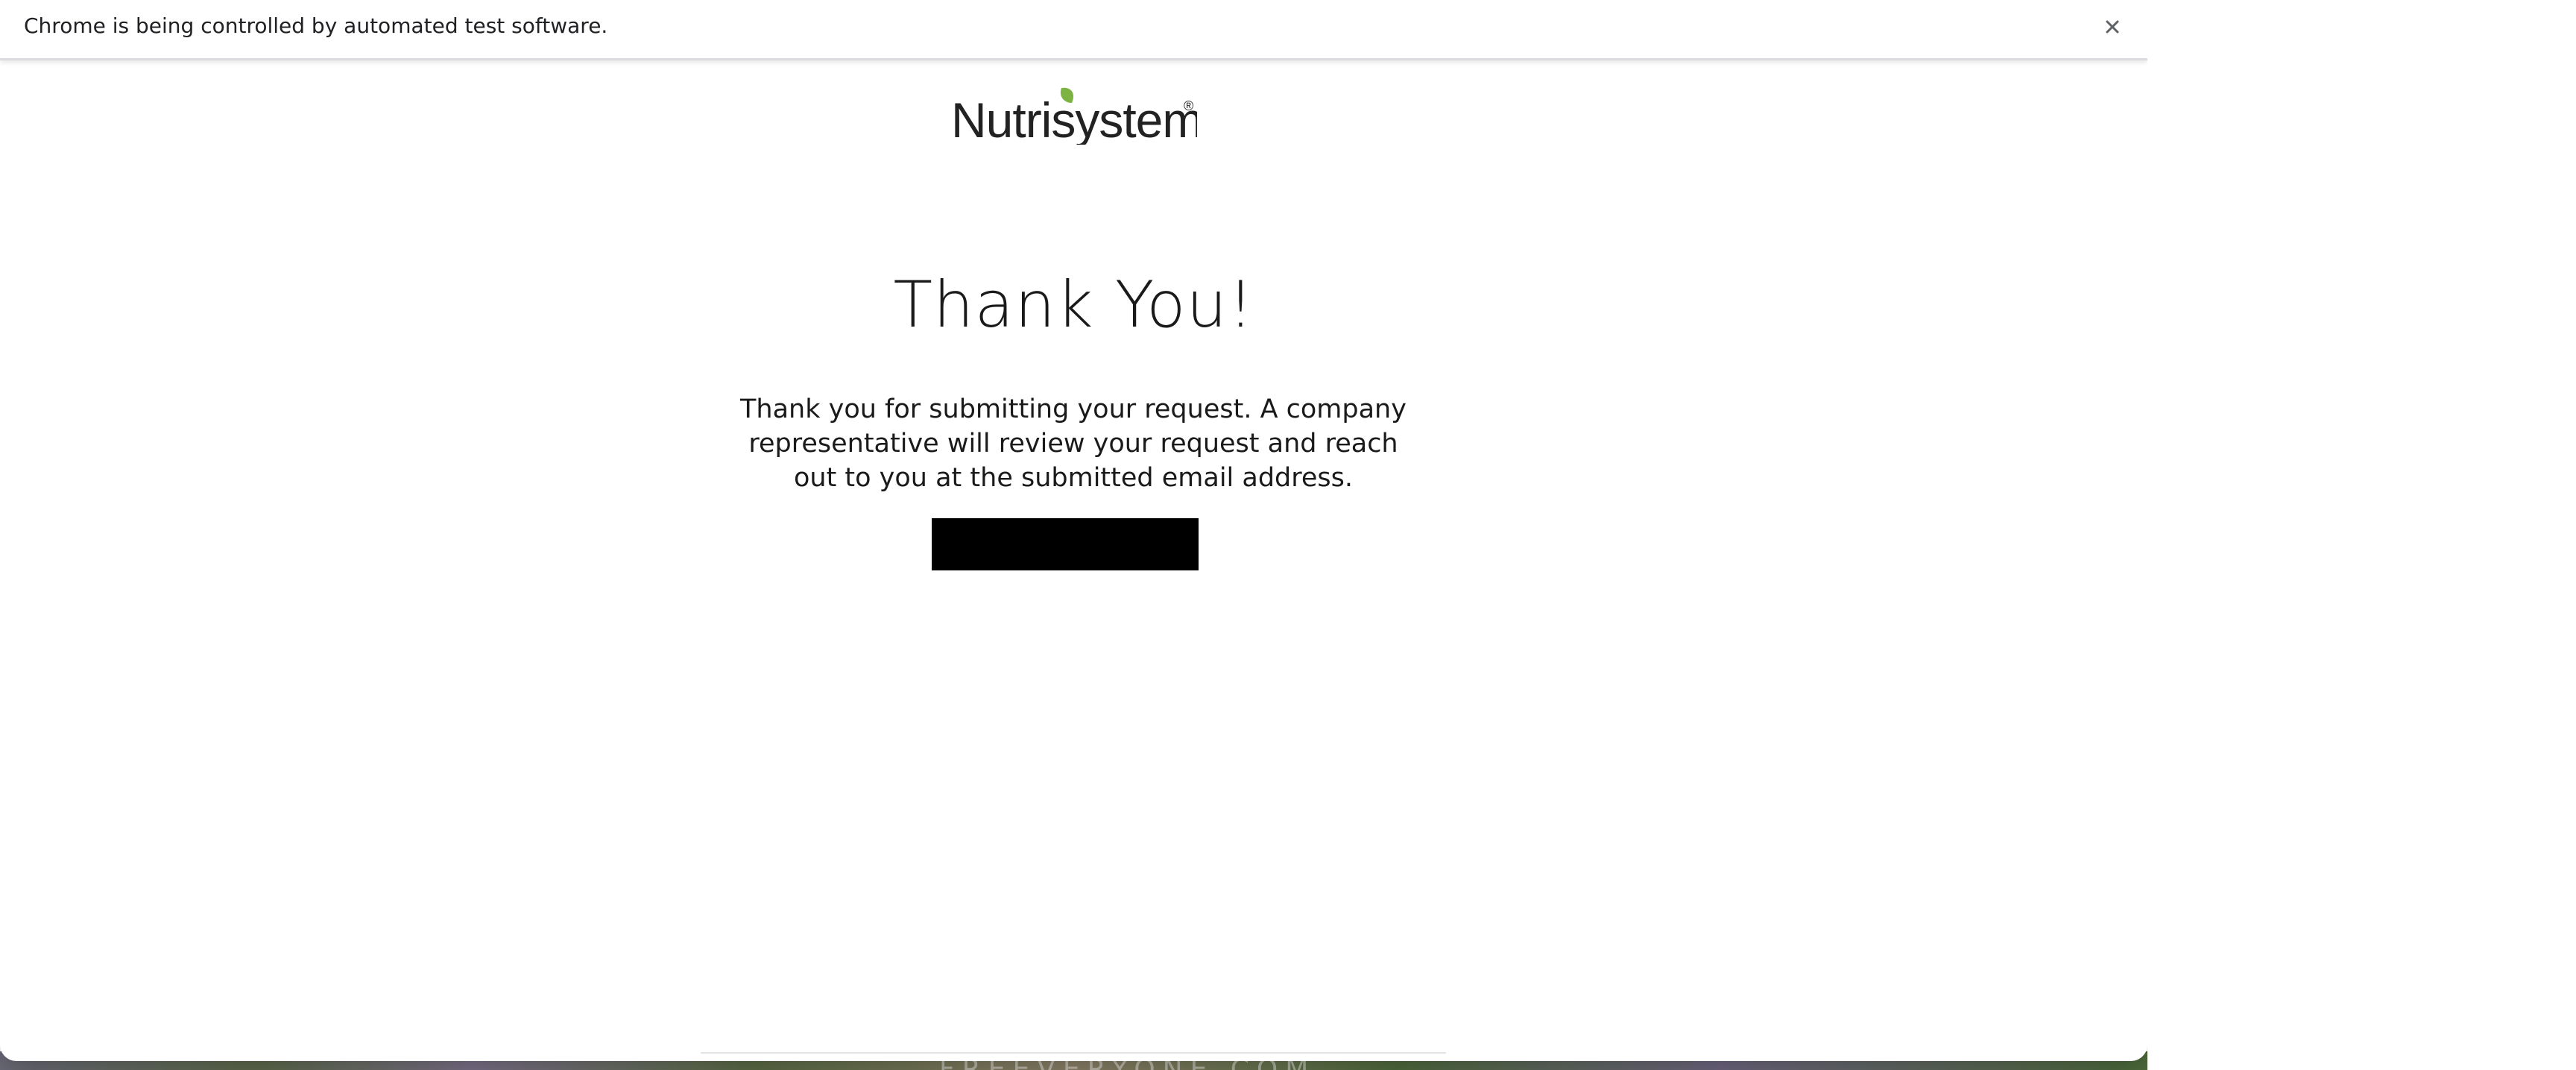 This screenshot has height=1070, width=2576. I want to click on logo-wordmark: Nutrisystem, so click(1074, 118).